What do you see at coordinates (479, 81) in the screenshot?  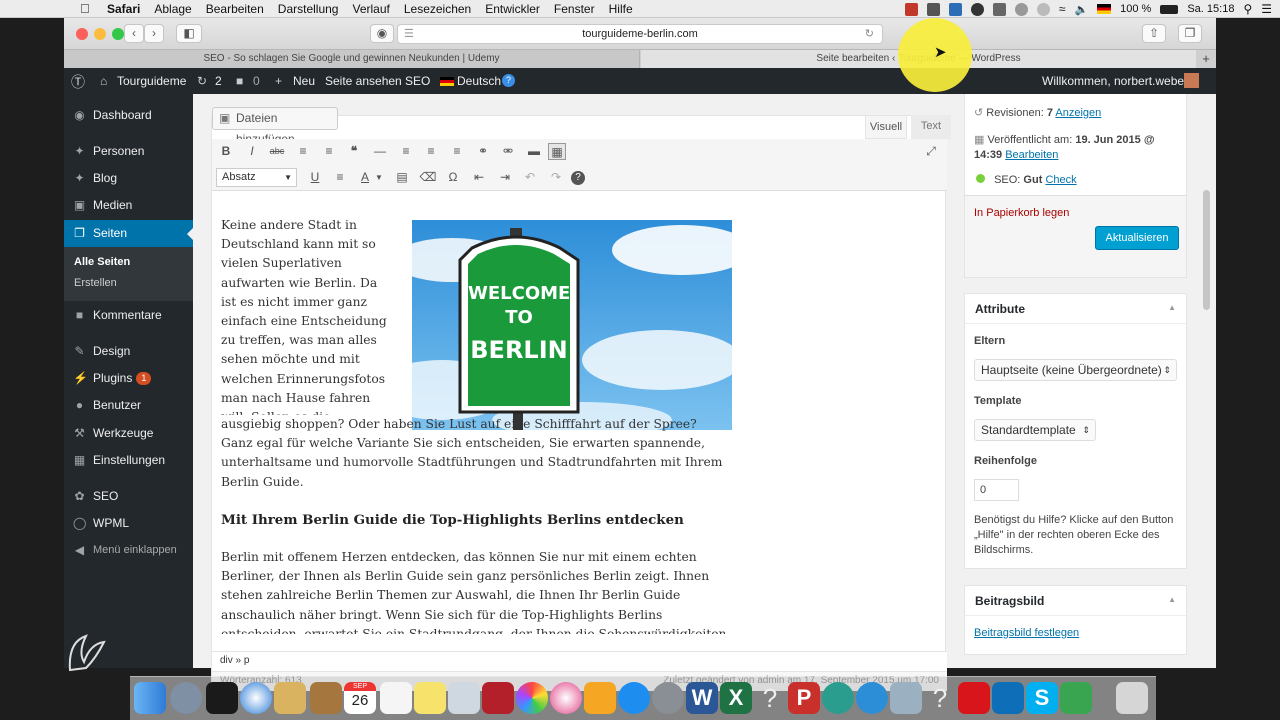 I see `admin-bar-language: Deutsch` at bounding box center [479, 81].